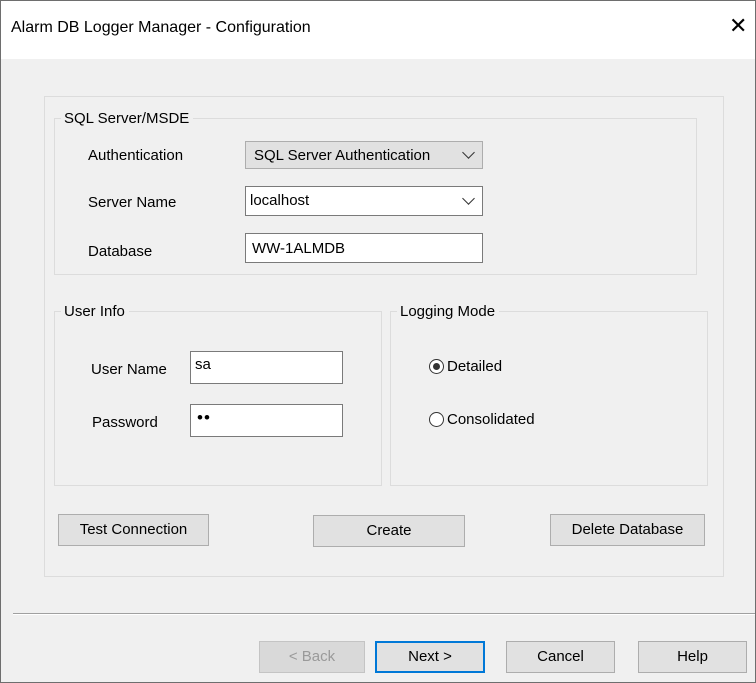 The image size is (756, 683). Describe the element at coordinates (129, 369) in the screenshot. I see `user-name-label: User Name` at that location.